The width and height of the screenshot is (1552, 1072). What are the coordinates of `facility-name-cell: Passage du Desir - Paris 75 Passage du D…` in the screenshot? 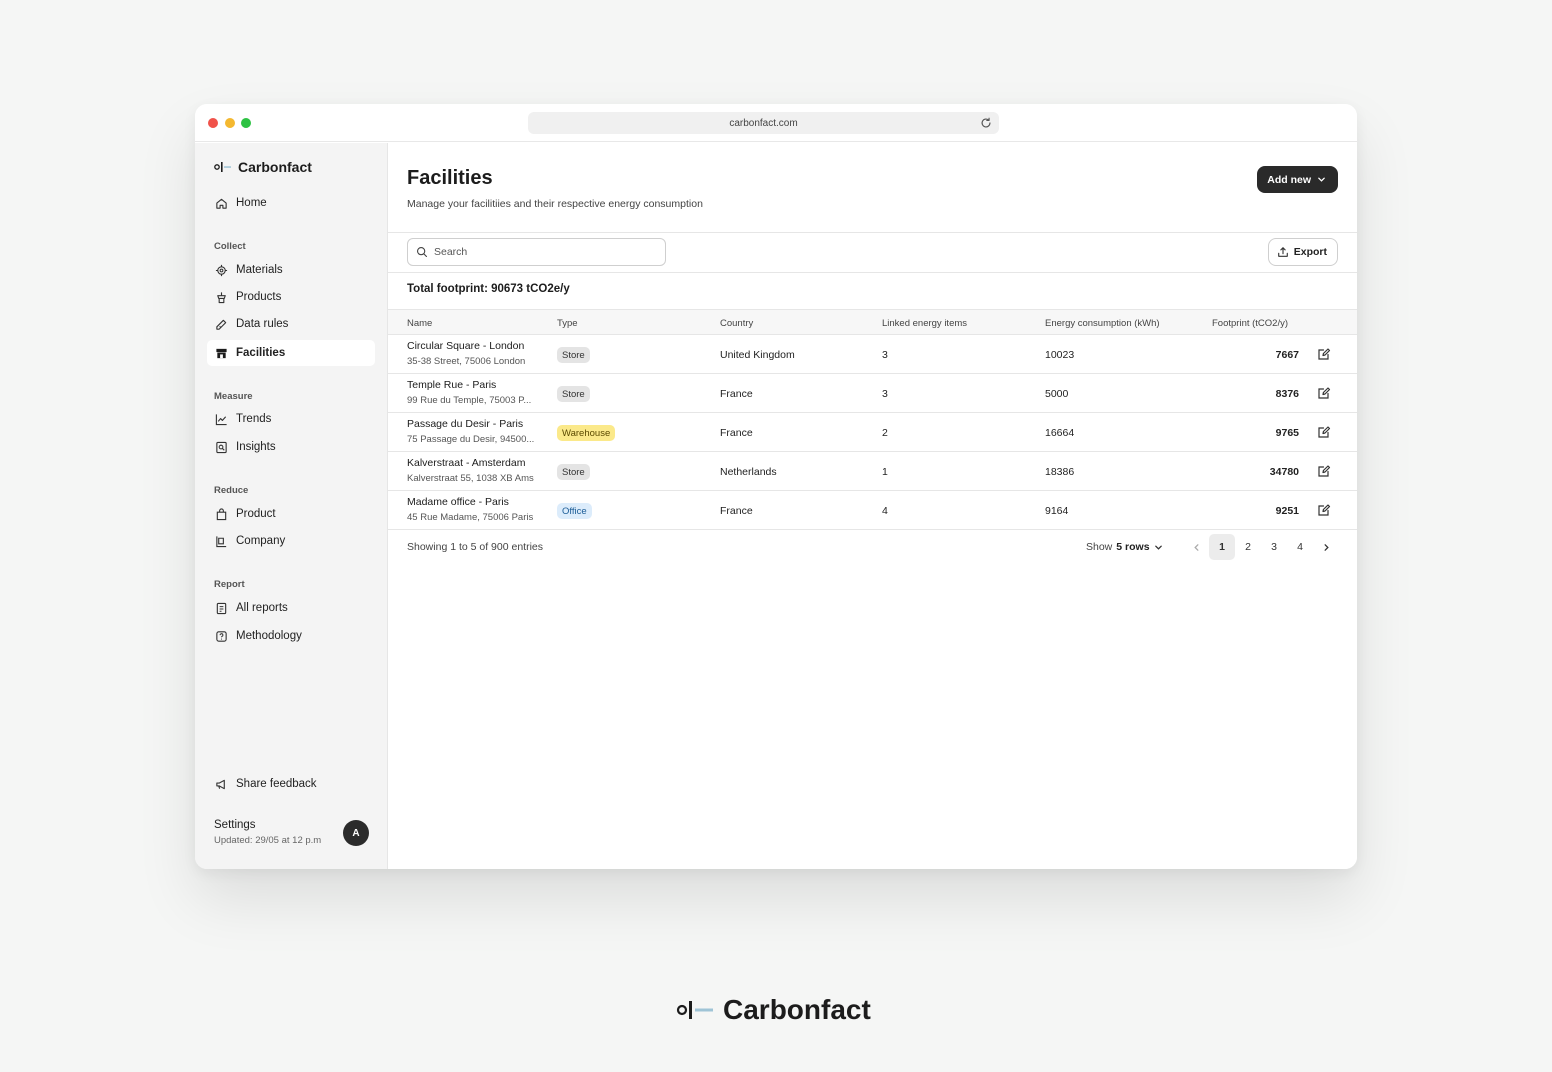 It's located at (477, 431).